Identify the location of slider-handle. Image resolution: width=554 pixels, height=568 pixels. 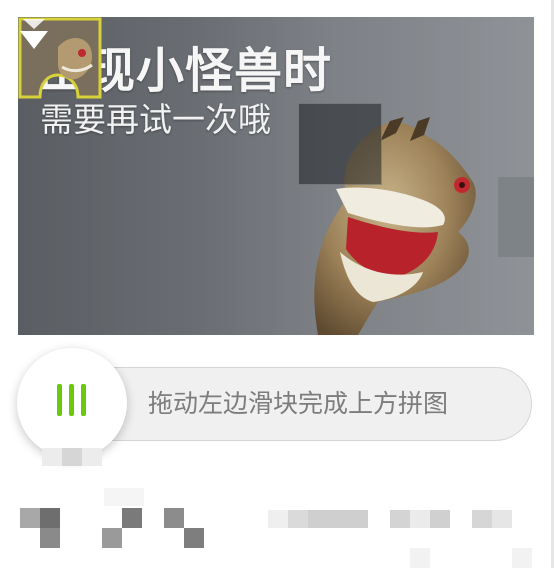
(72, 403).